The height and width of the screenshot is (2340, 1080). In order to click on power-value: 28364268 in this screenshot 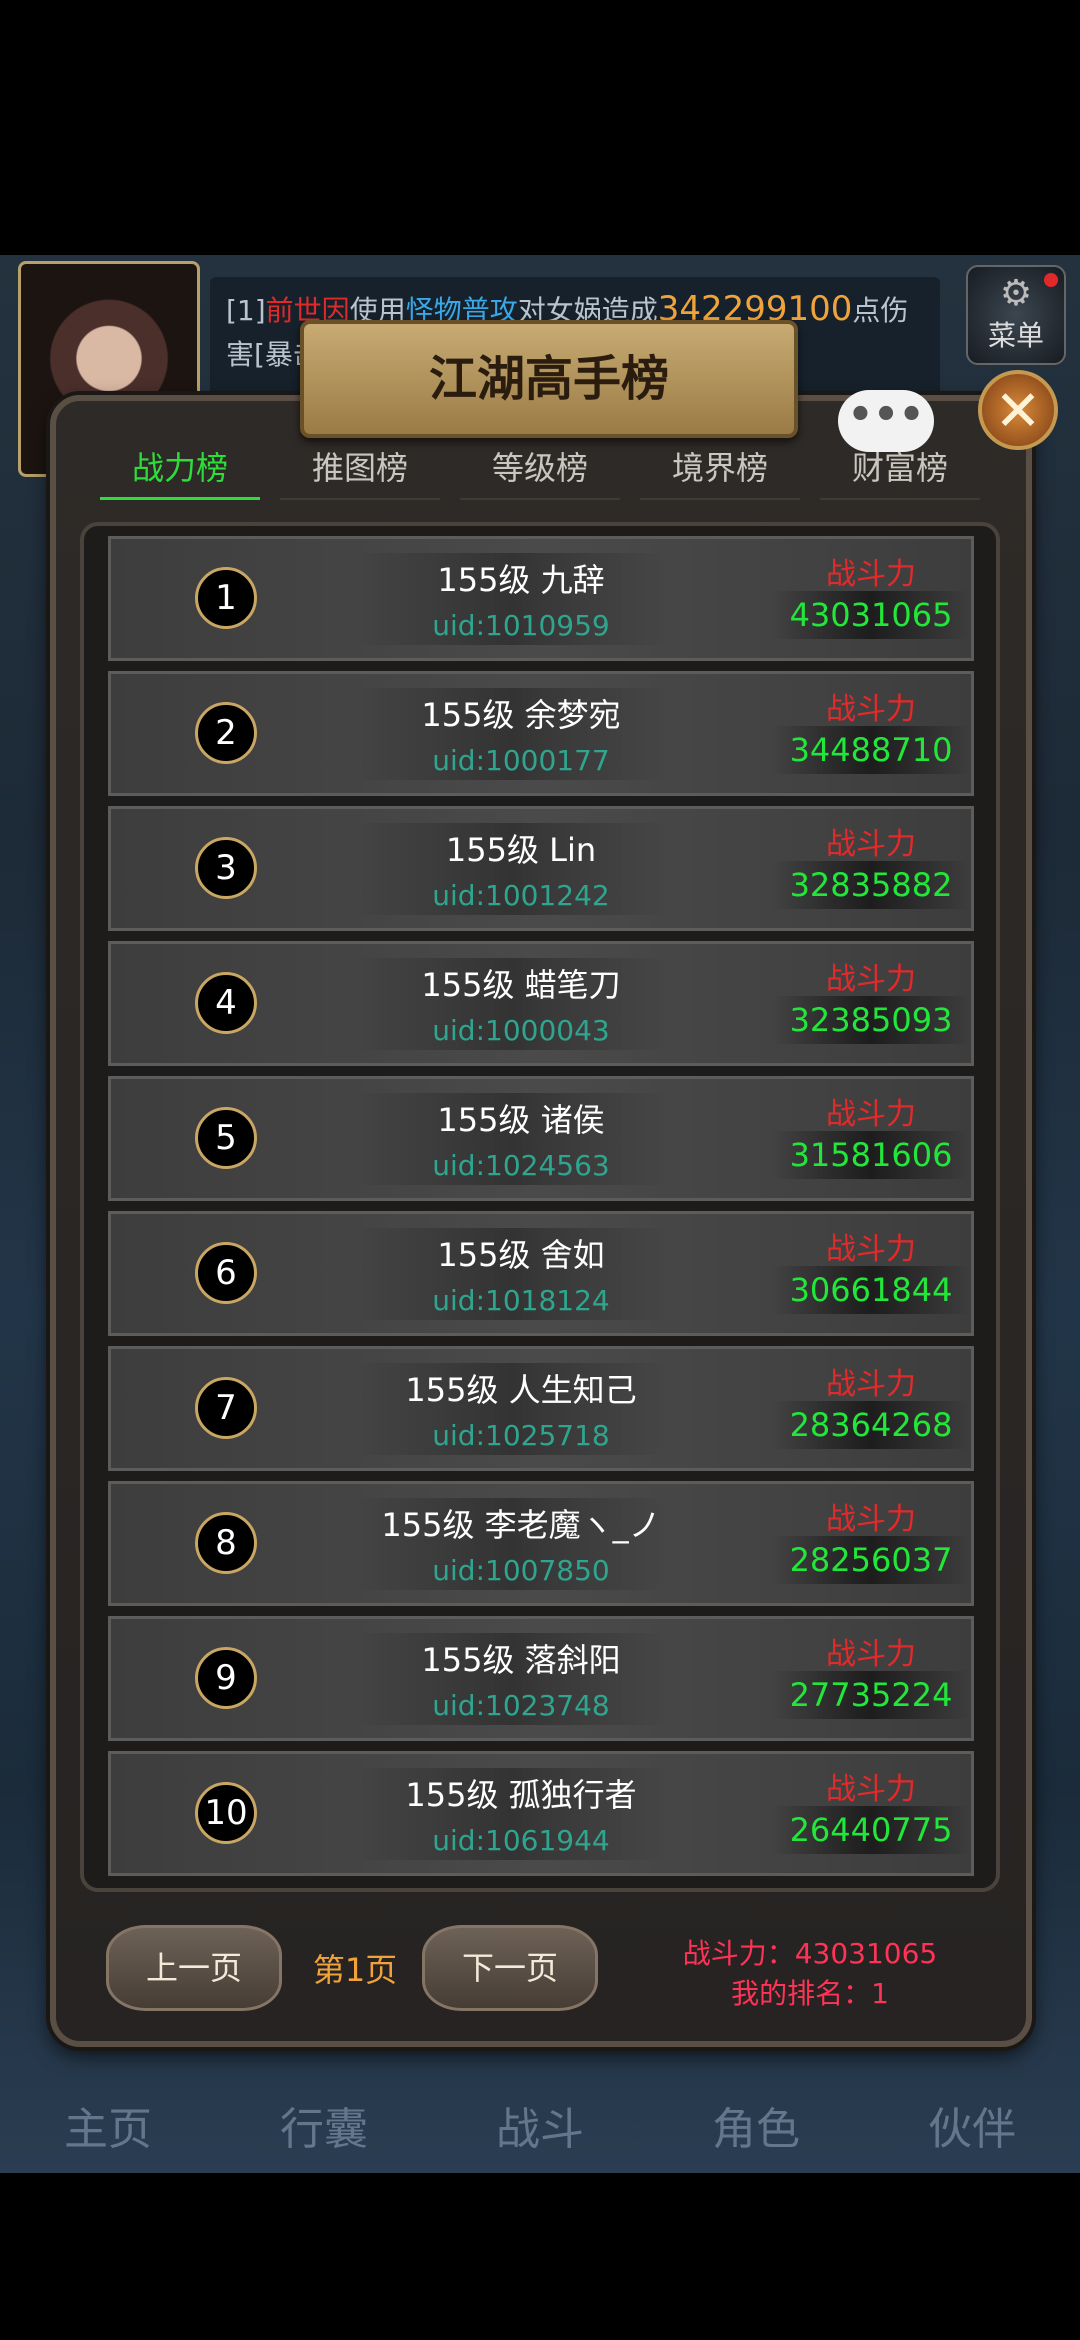, I will do `click(871, 1425)`.